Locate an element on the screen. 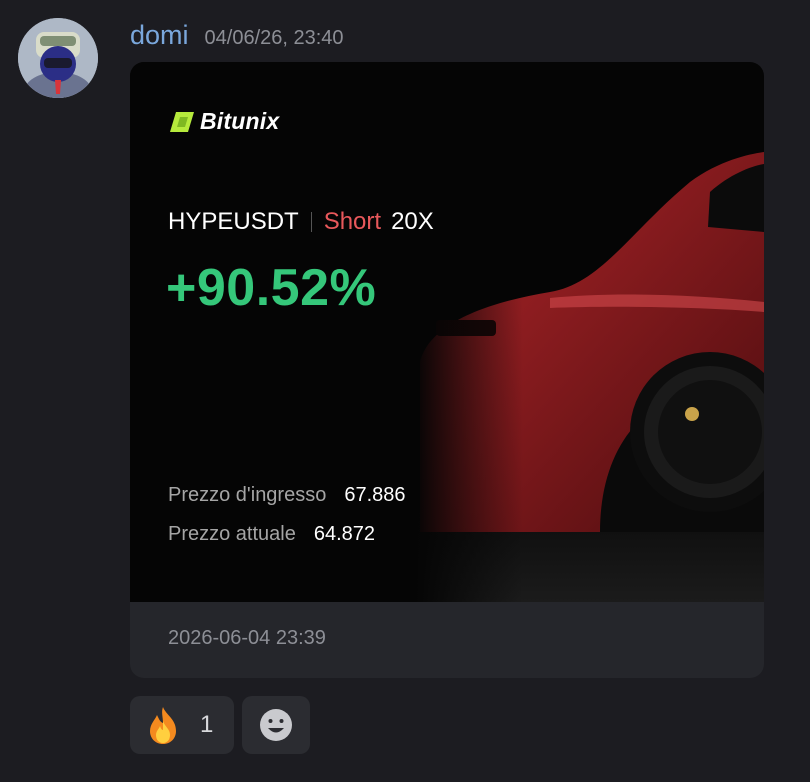  reaction-fire: 1 is located at coordinates (182, 725).